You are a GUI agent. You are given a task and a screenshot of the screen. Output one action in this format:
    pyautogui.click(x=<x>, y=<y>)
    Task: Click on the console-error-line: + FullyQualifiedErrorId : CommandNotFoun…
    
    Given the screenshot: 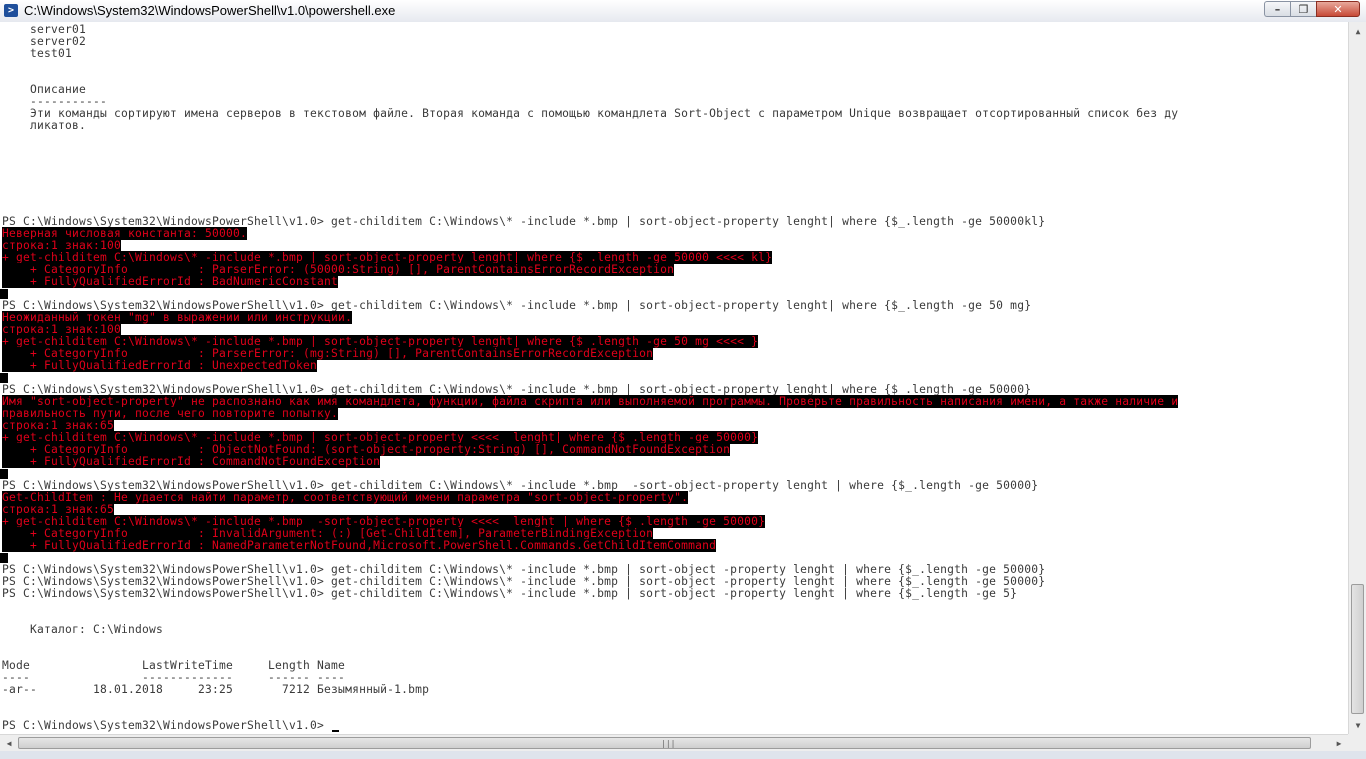 What is the action you would take?
    pyautogui.click(x=191, y=461)
    